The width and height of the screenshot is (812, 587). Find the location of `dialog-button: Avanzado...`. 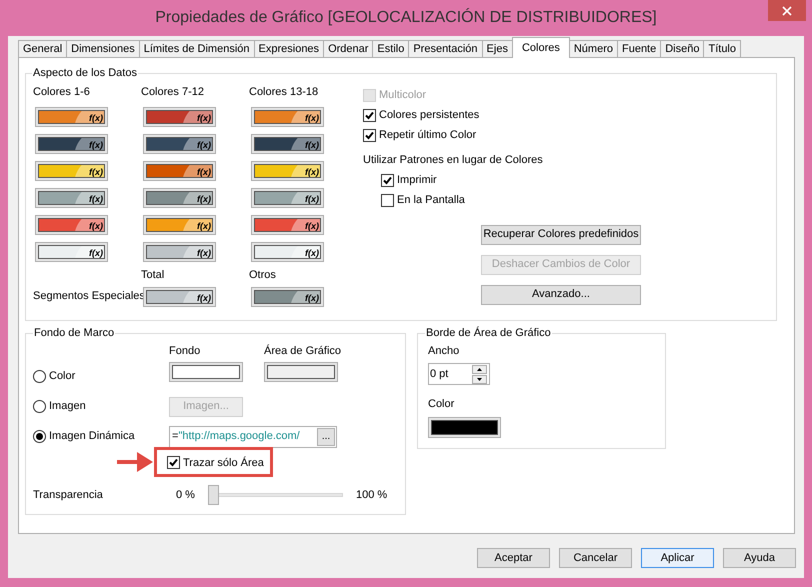

dialog-button: Avanzado... is located at coordinates (561, 294).